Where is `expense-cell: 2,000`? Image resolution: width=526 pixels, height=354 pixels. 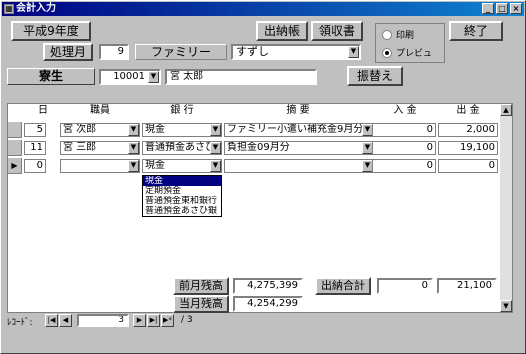 expense-cell: 2,000 is located at coordinates (468, 130).